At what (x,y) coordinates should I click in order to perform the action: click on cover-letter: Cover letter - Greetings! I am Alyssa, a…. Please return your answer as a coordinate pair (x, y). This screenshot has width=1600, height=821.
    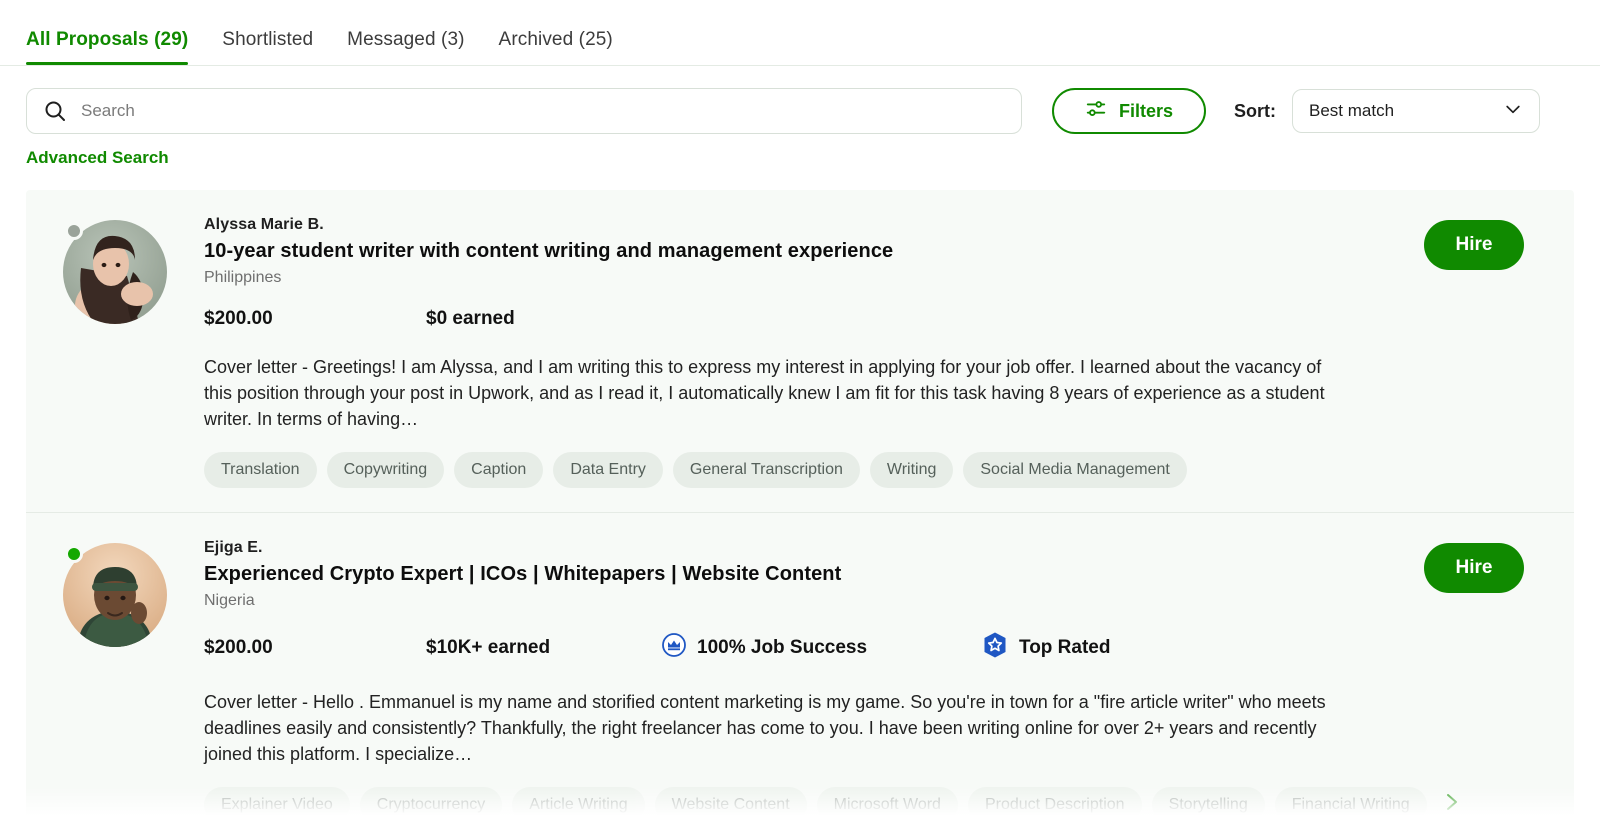
    Looking at the image, I should click on (764, 393).